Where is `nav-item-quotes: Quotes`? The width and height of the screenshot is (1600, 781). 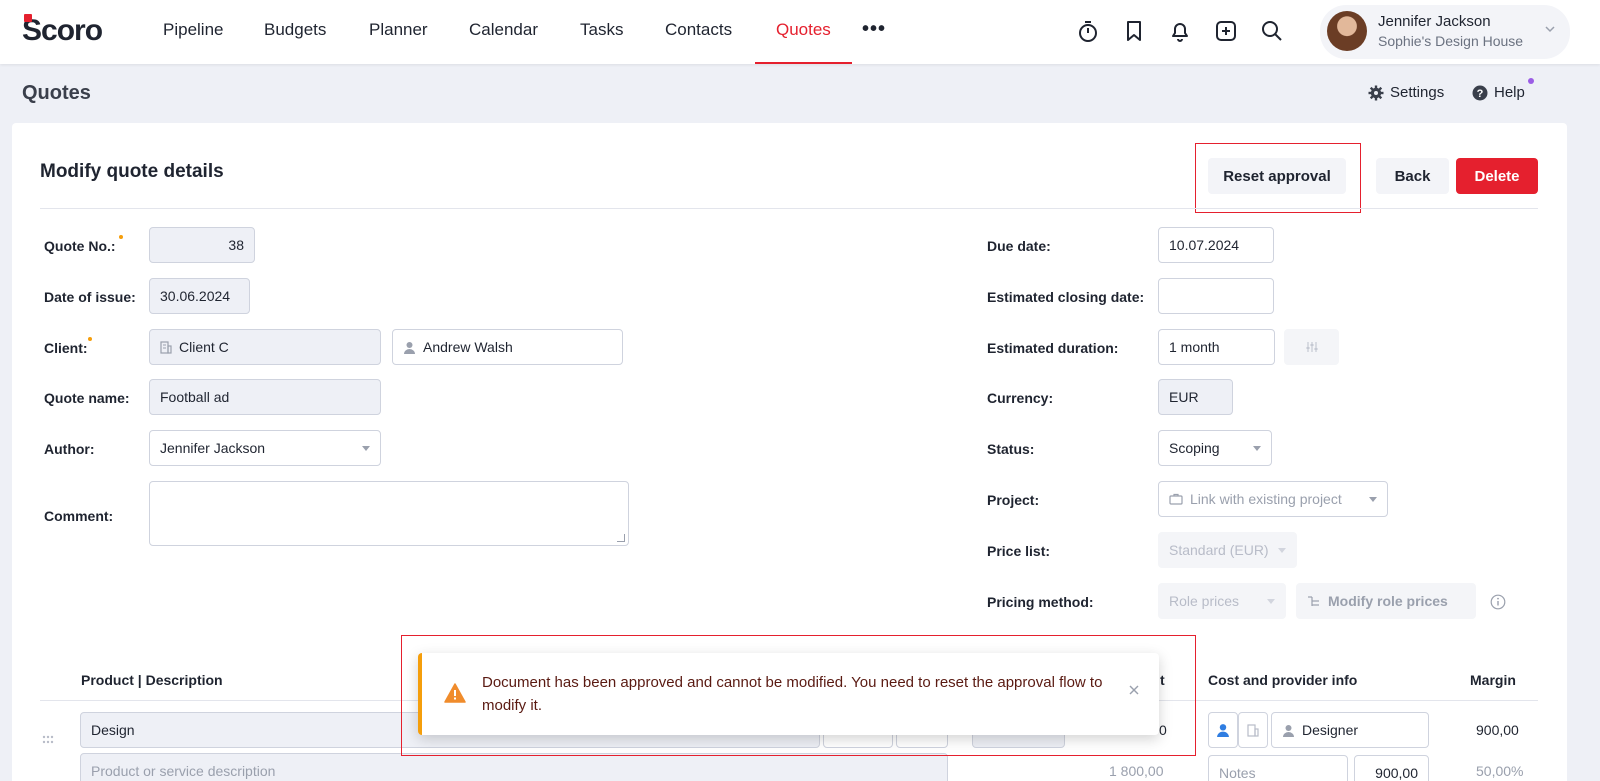
nav-item-quotes: Quotes is located at coordinates (803, 30).